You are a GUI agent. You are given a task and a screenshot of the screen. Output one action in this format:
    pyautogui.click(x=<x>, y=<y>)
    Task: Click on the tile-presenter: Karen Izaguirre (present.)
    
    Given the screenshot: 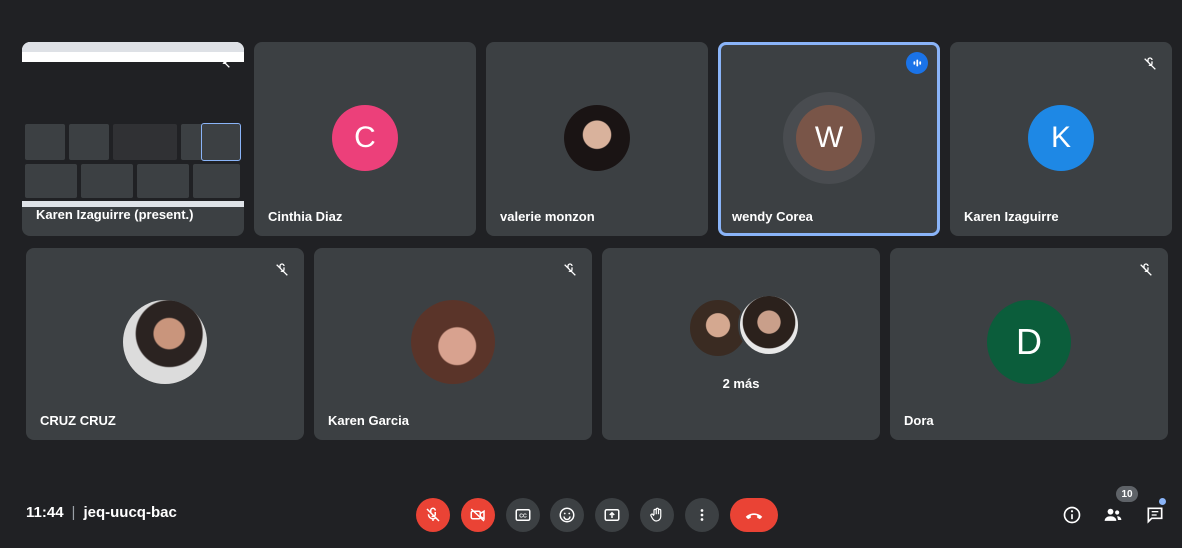 What is the action you would take?
    pyautogui.click(x=133, y=139)
    